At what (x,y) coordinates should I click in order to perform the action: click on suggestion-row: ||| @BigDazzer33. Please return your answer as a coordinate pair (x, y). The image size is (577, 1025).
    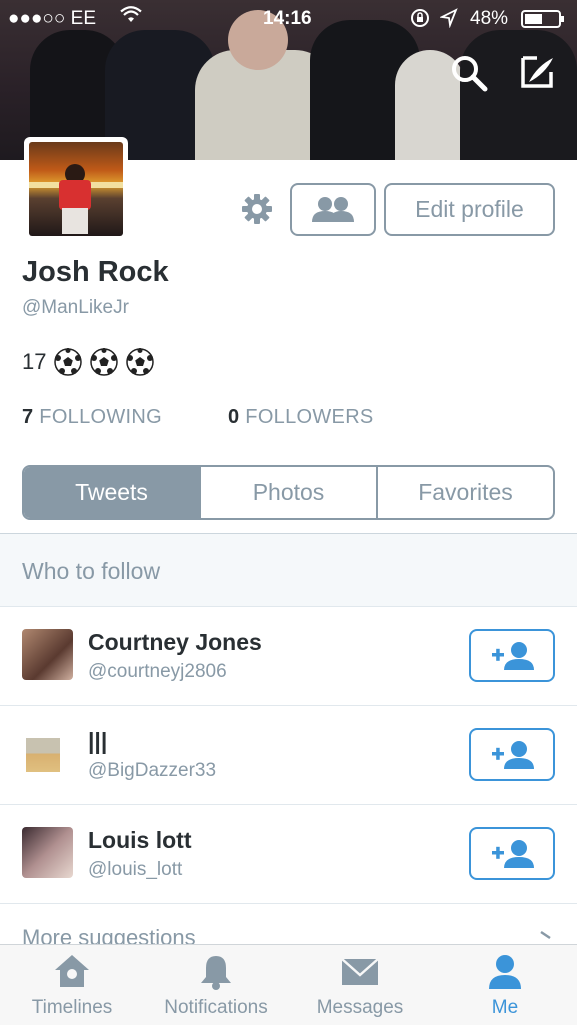
    Looking at the image, I should click on (288, 755).